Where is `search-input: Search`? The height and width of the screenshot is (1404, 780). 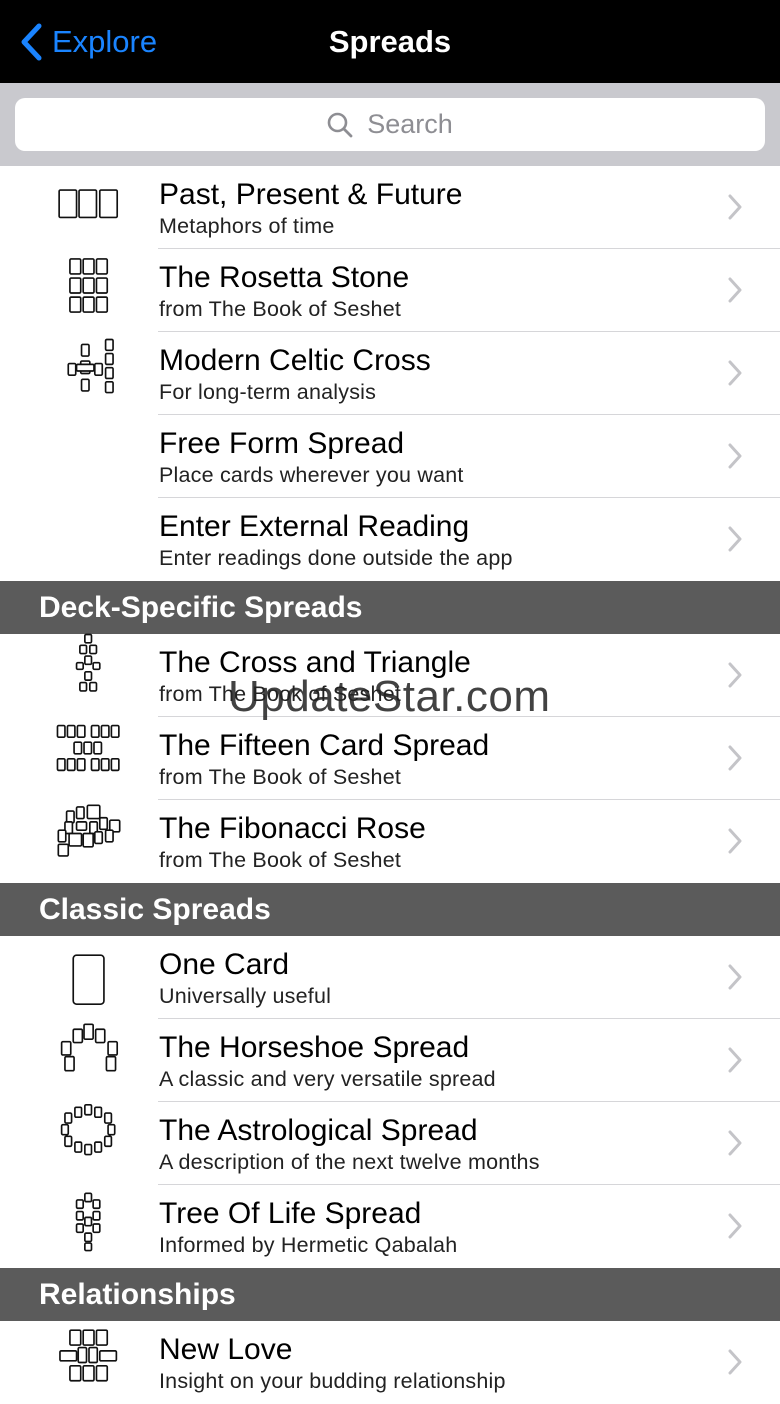
search-input: Search is located at coordinates (390, 124).